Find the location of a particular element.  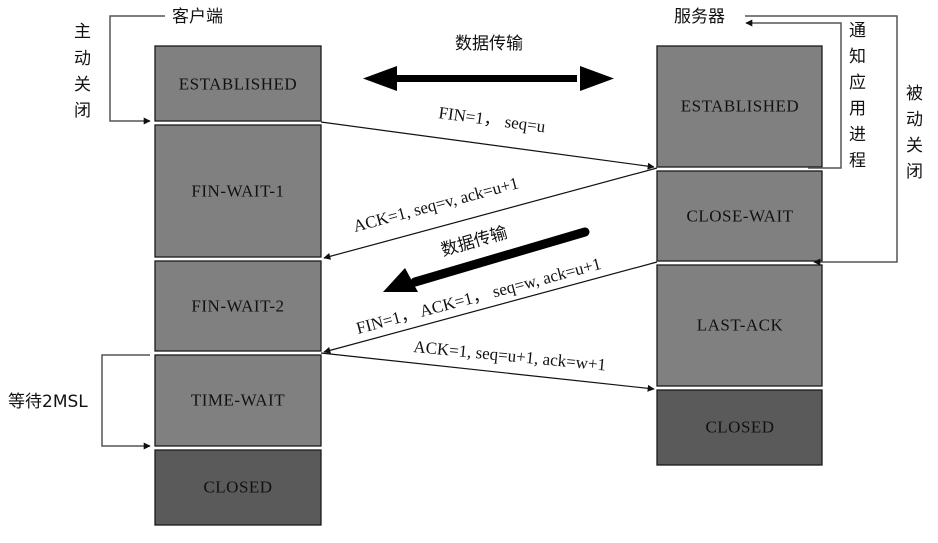

passive-close-label: 被 动 关 闭 is located at coordinates (914, 133).